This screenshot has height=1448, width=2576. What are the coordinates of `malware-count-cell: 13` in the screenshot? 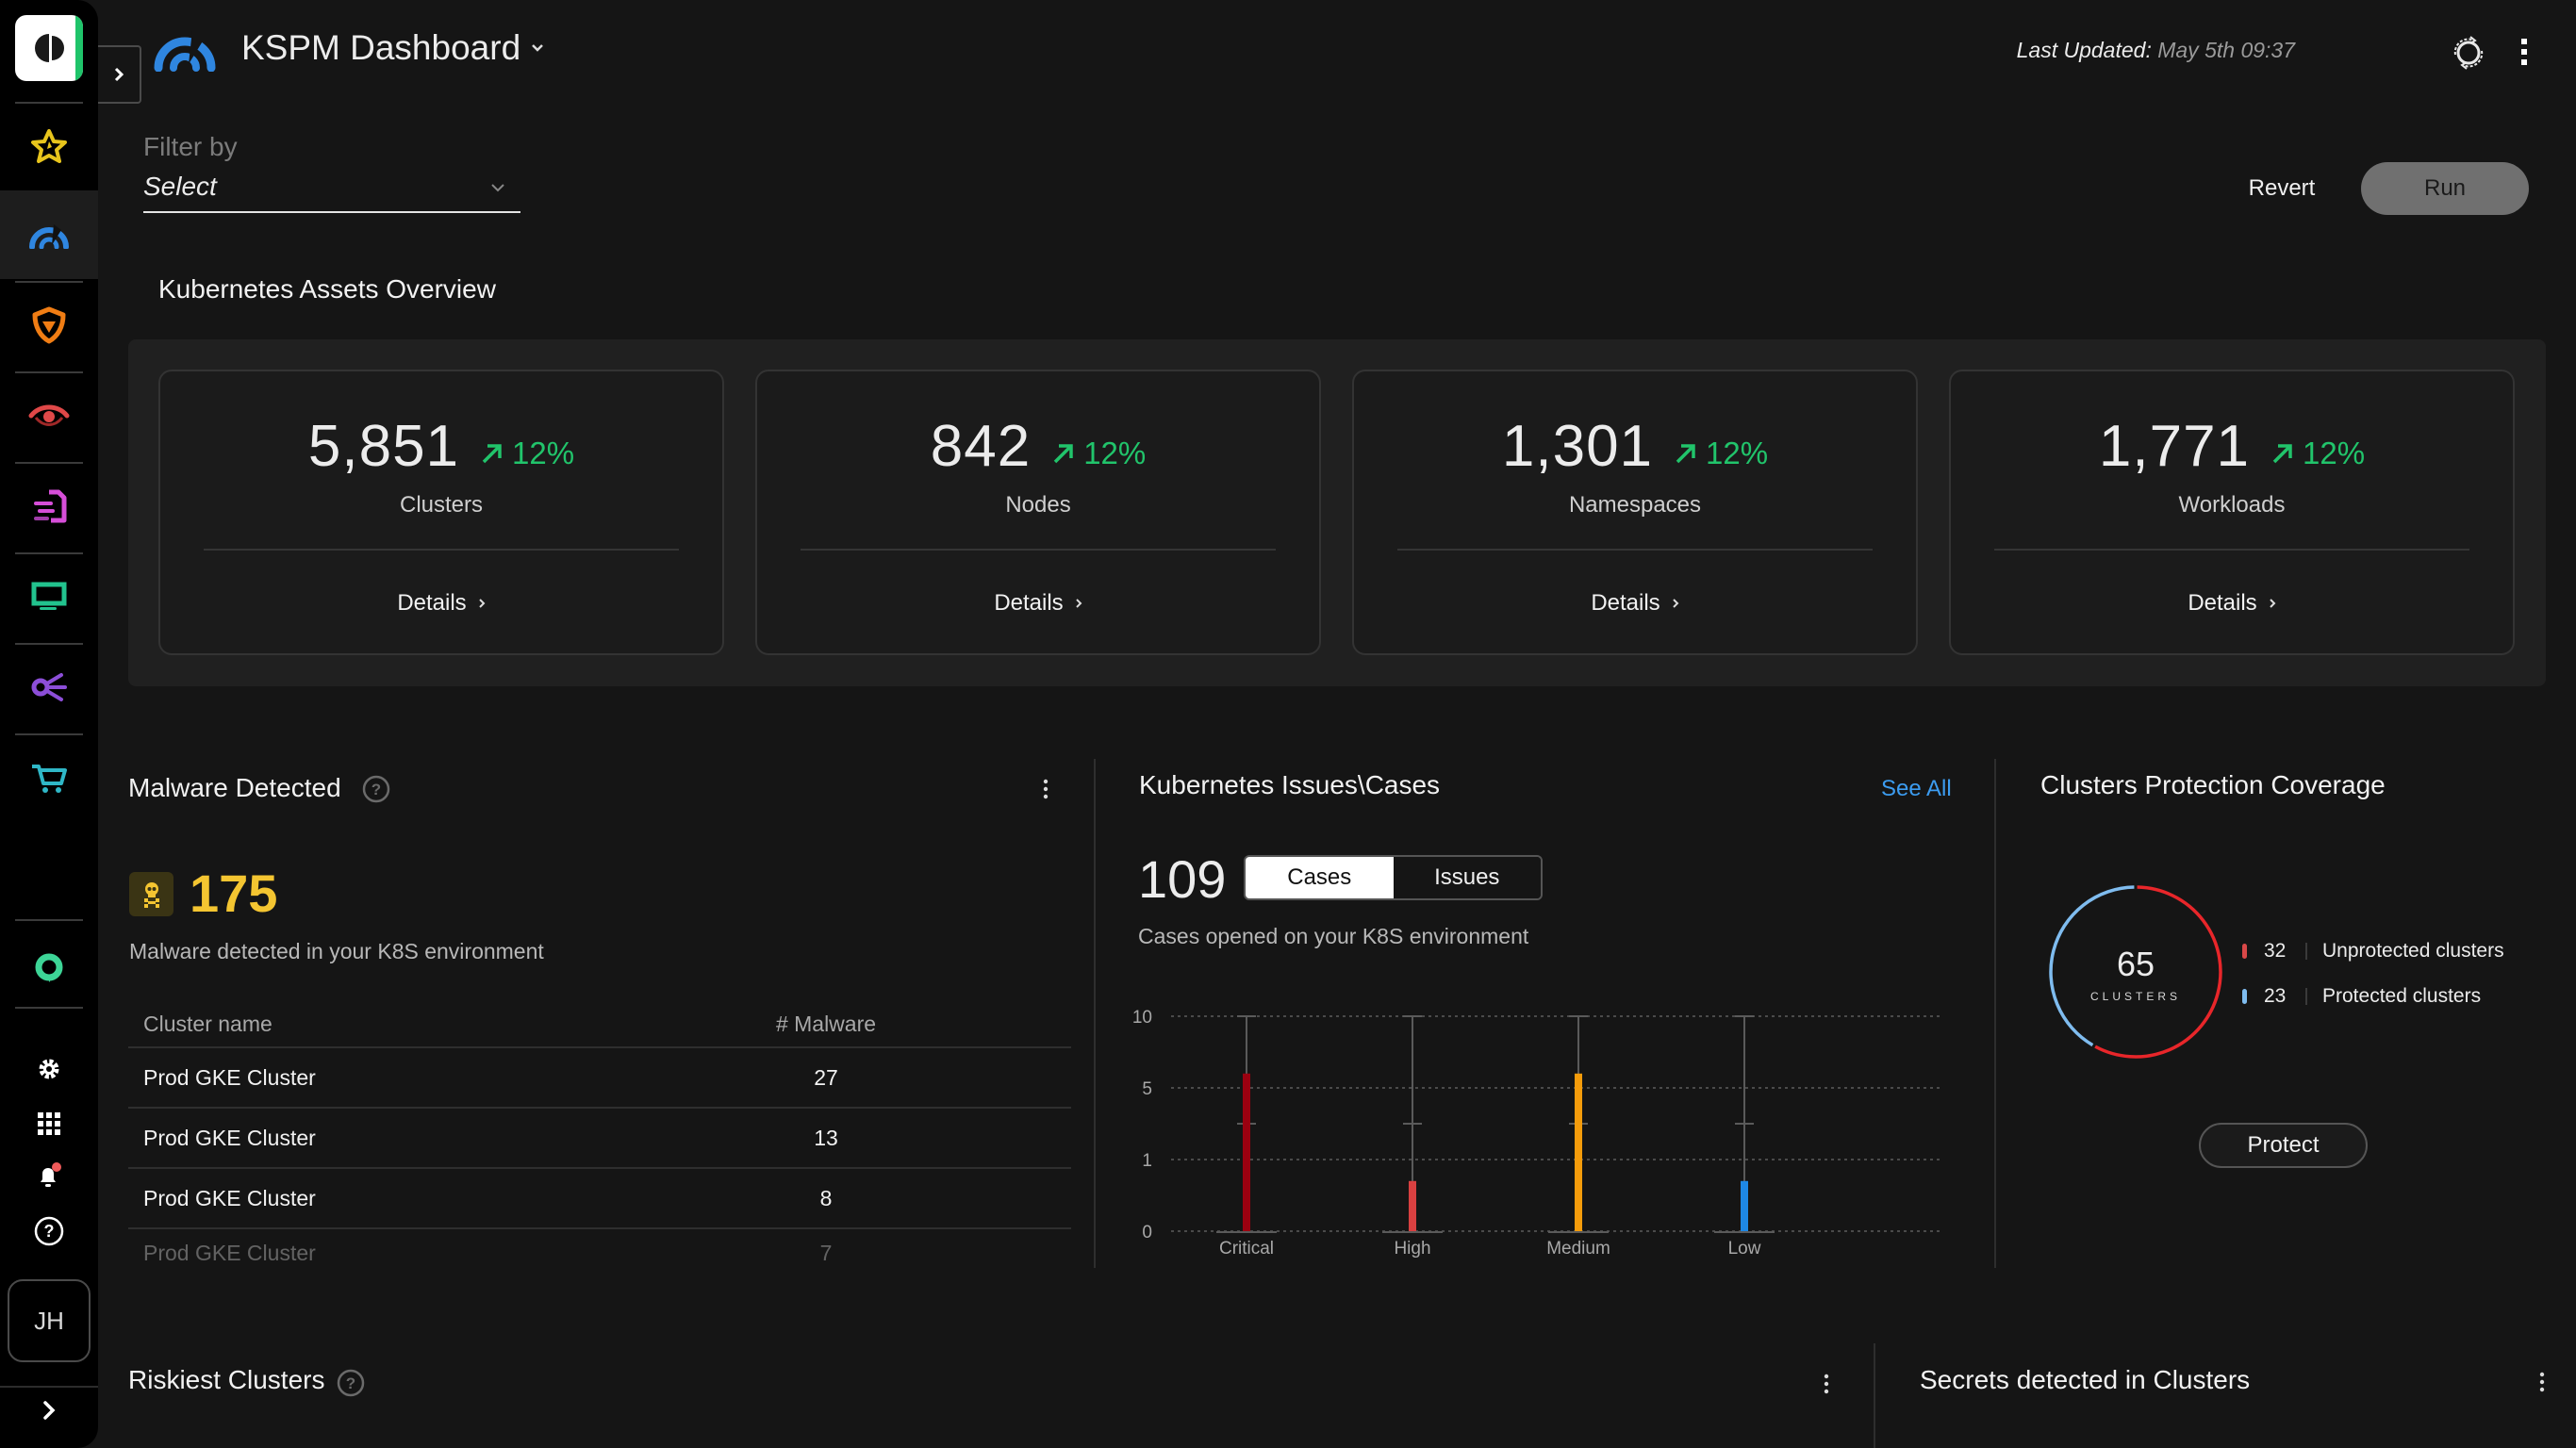 It's located at (826, 1137).